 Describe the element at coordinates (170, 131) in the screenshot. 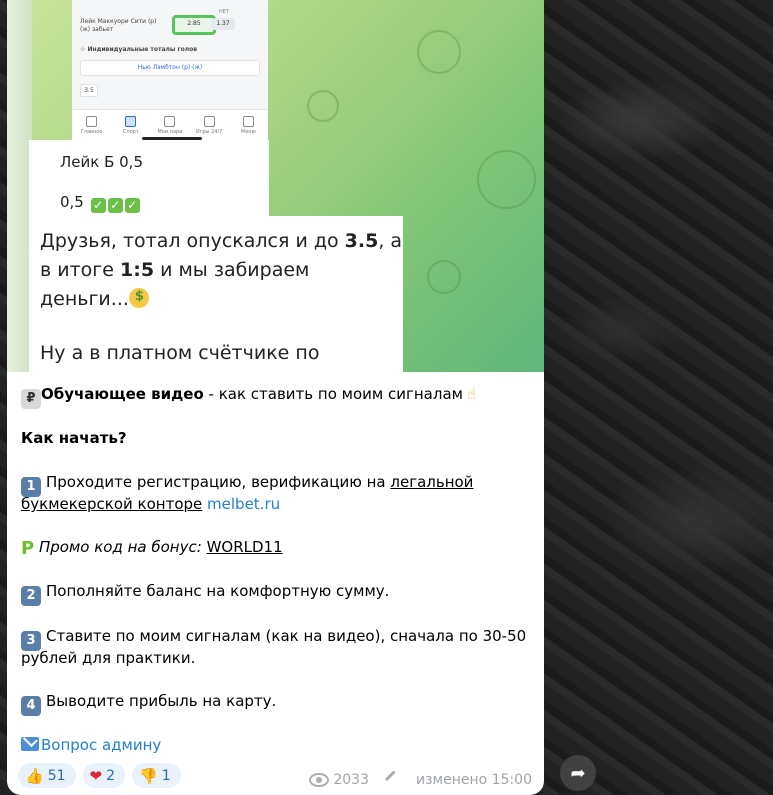

I see `tab-label: Мои пари` at that location.